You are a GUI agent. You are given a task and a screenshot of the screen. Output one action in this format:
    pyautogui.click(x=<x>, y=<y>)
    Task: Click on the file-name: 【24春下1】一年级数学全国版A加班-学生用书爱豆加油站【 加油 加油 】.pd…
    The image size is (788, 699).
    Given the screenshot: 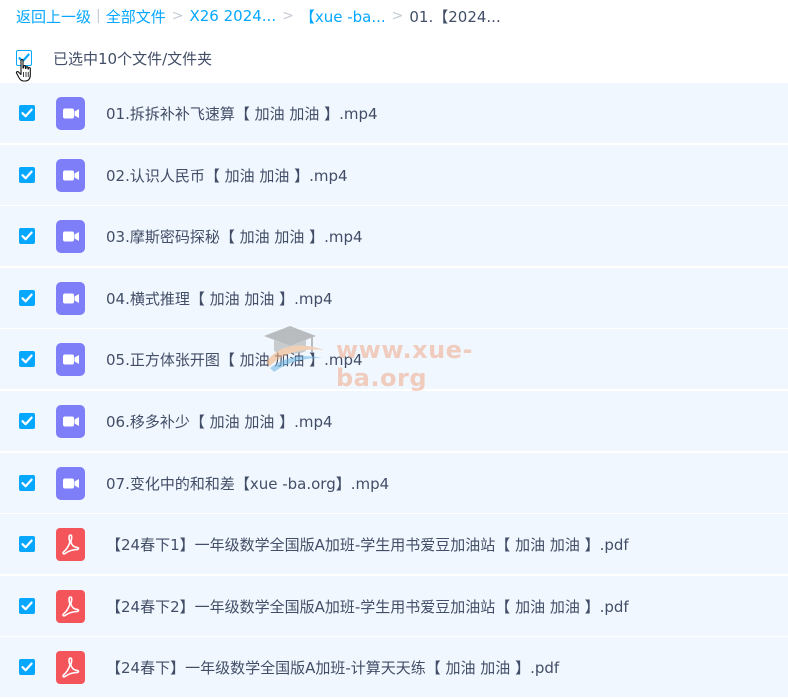 What is the action you would take?
    pyautogui.click(x=367, y=544)
    